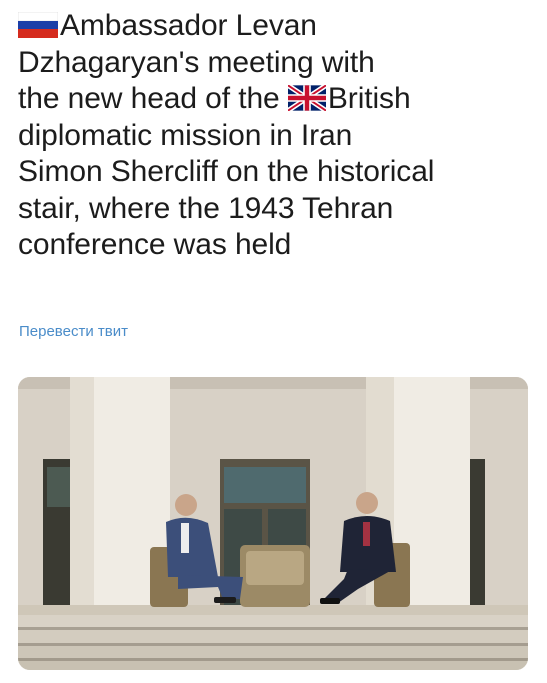 This screenshot has width=547, height=683. What do you see at coordinates (185, 538) in the screenshot?
I see `photo-man-left-shirt` at bounding box center [185, 538].